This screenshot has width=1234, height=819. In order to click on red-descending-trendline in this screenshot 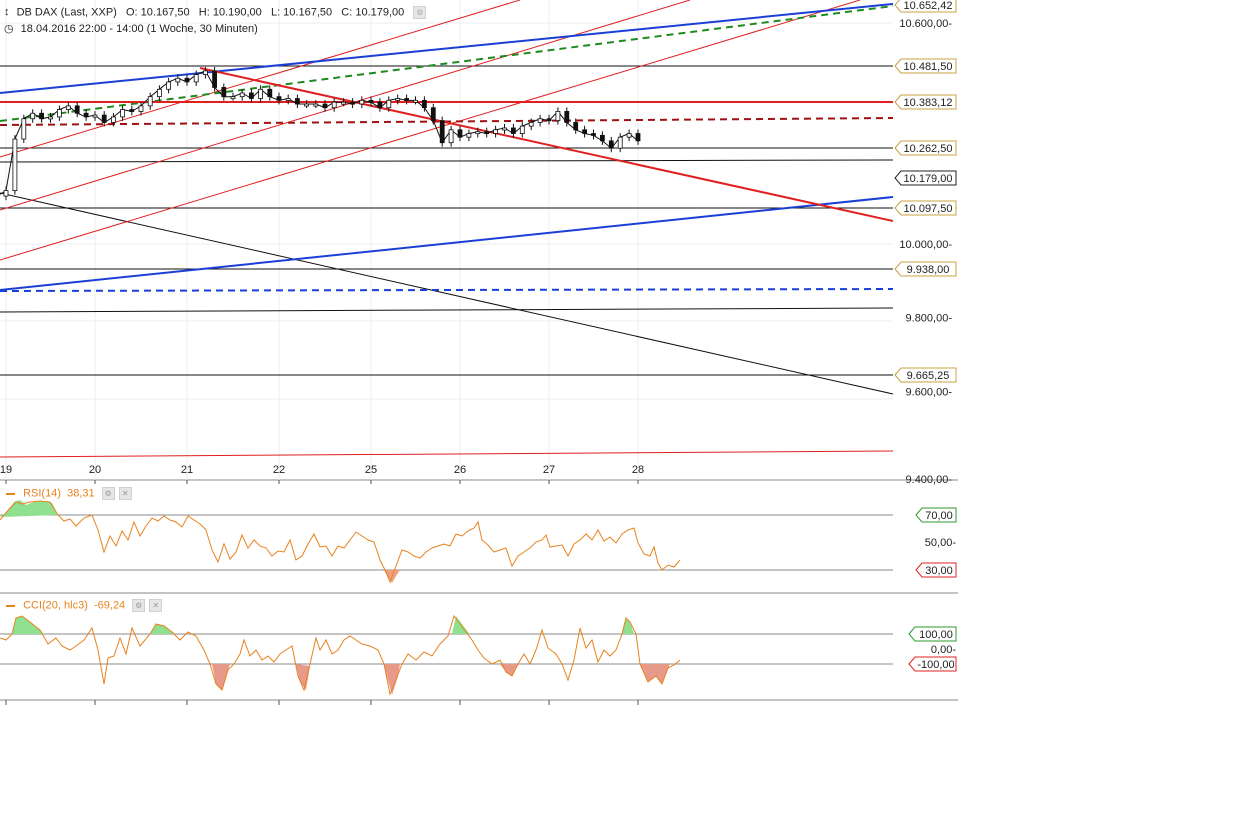, I will do `click(546, 144)`.